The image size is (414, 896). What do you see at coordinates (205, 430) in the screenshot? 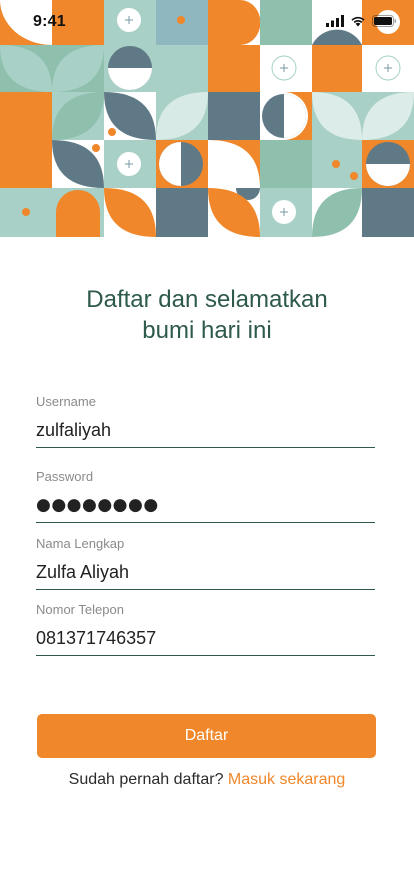
I see `username-input` at bounding box center [205, 430].